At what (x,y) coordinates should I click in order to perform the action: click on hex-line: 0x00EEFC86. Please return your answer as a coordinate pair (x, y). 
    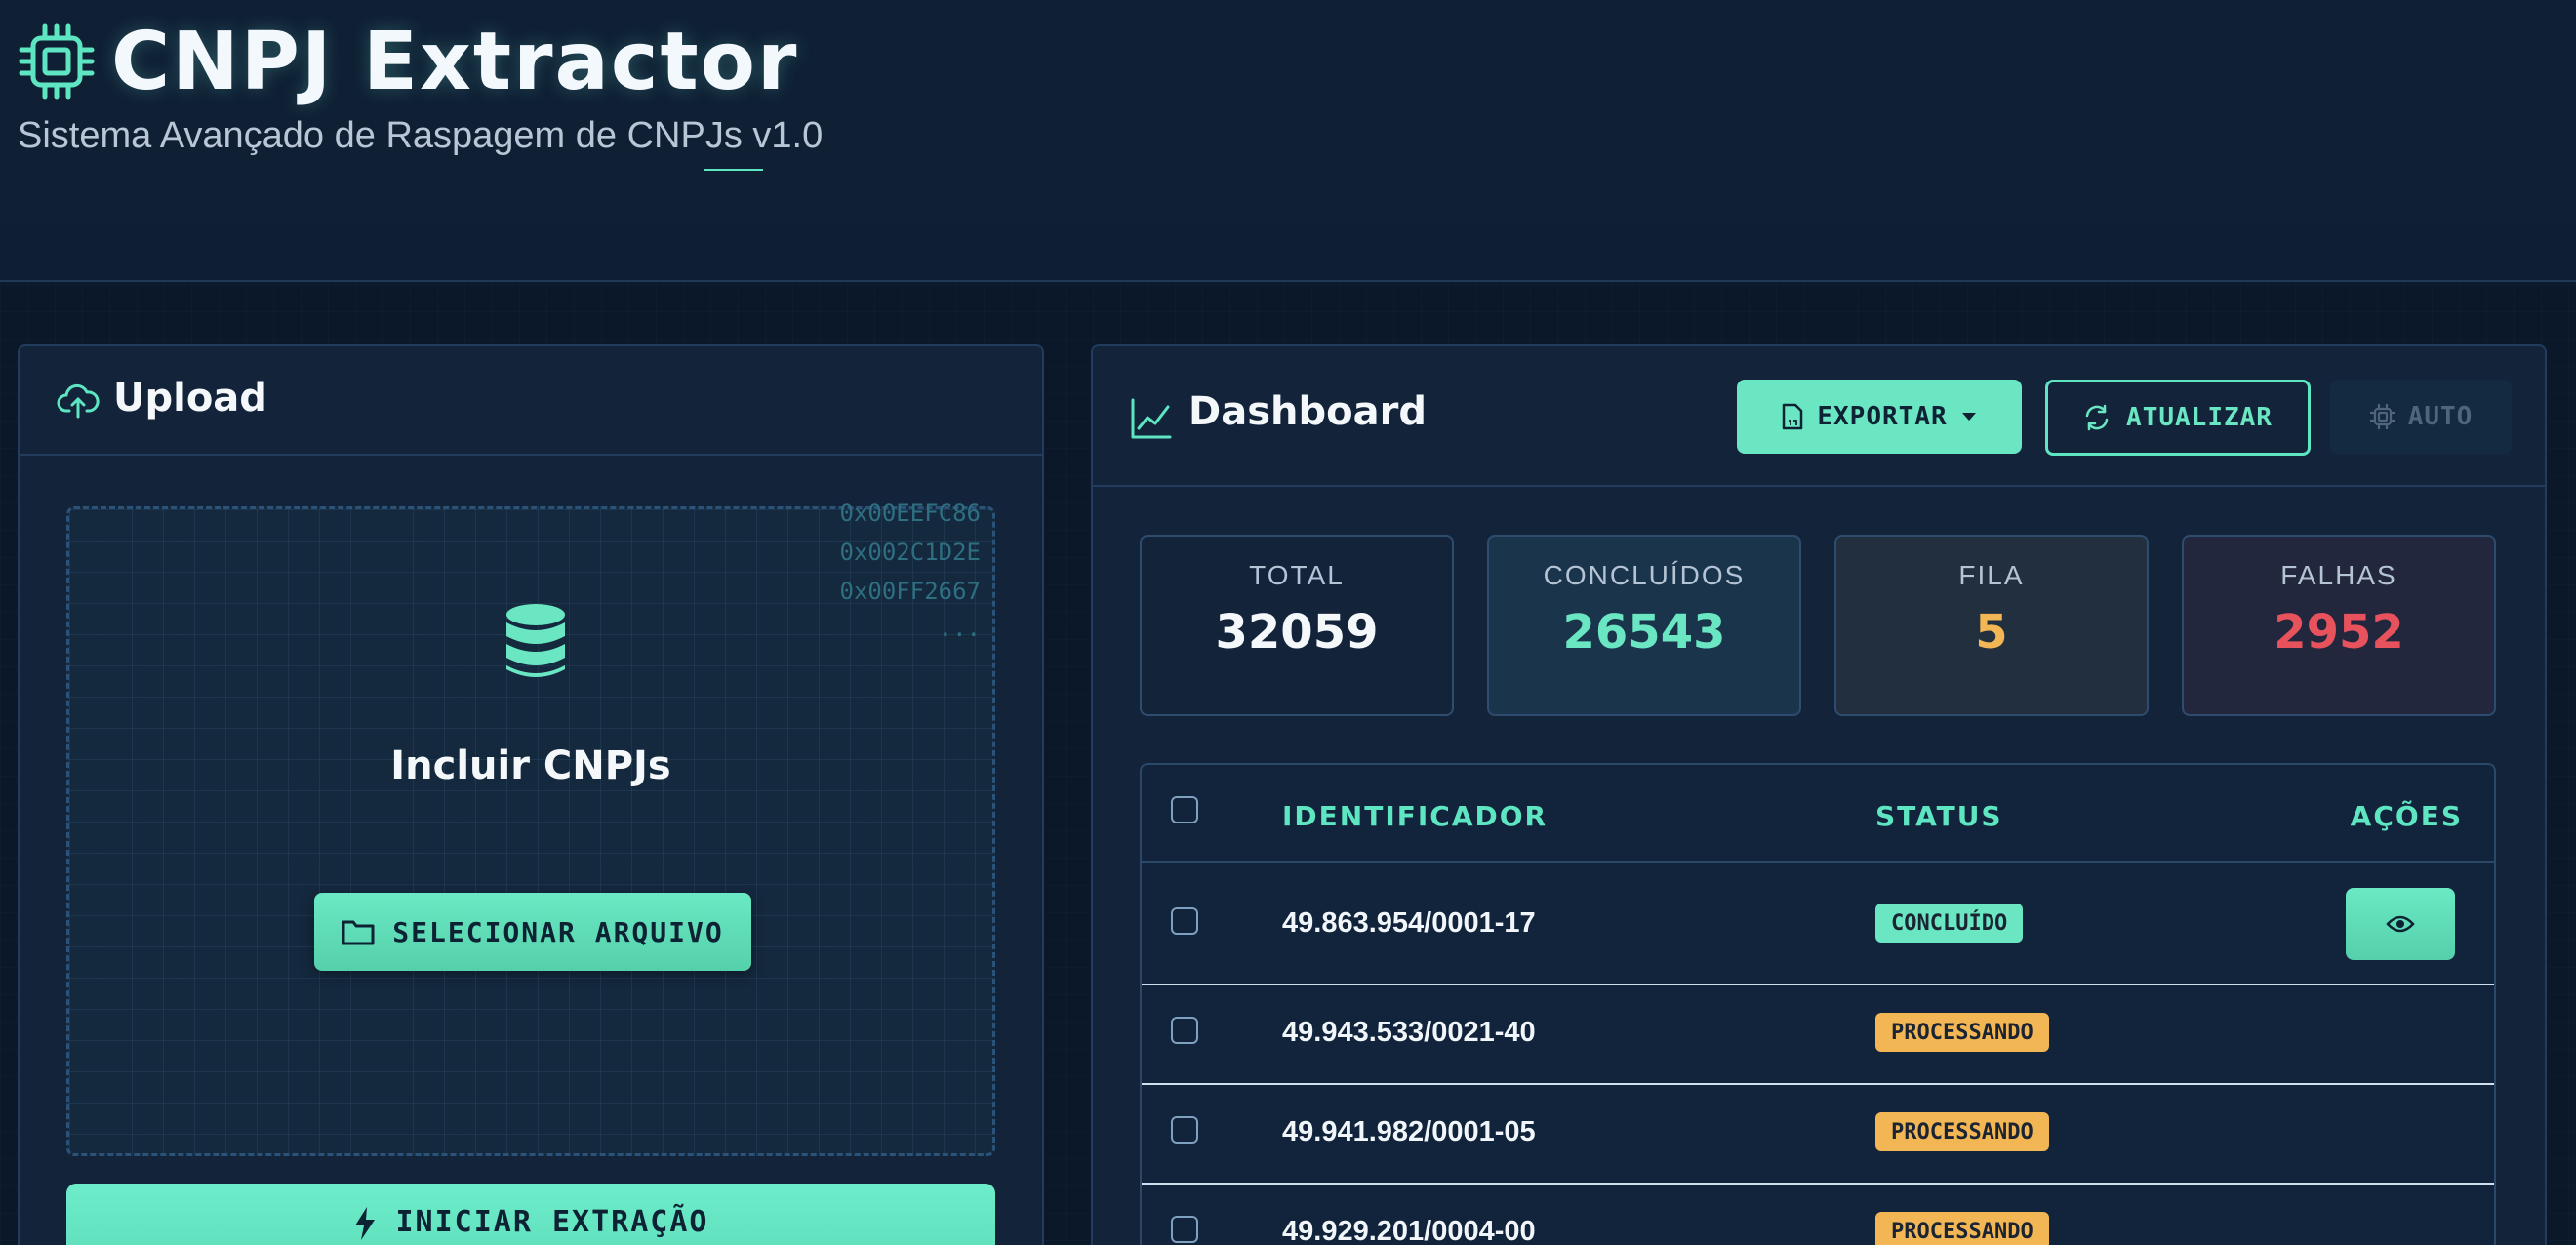
    Looking at the image, I should click on (910, 513).